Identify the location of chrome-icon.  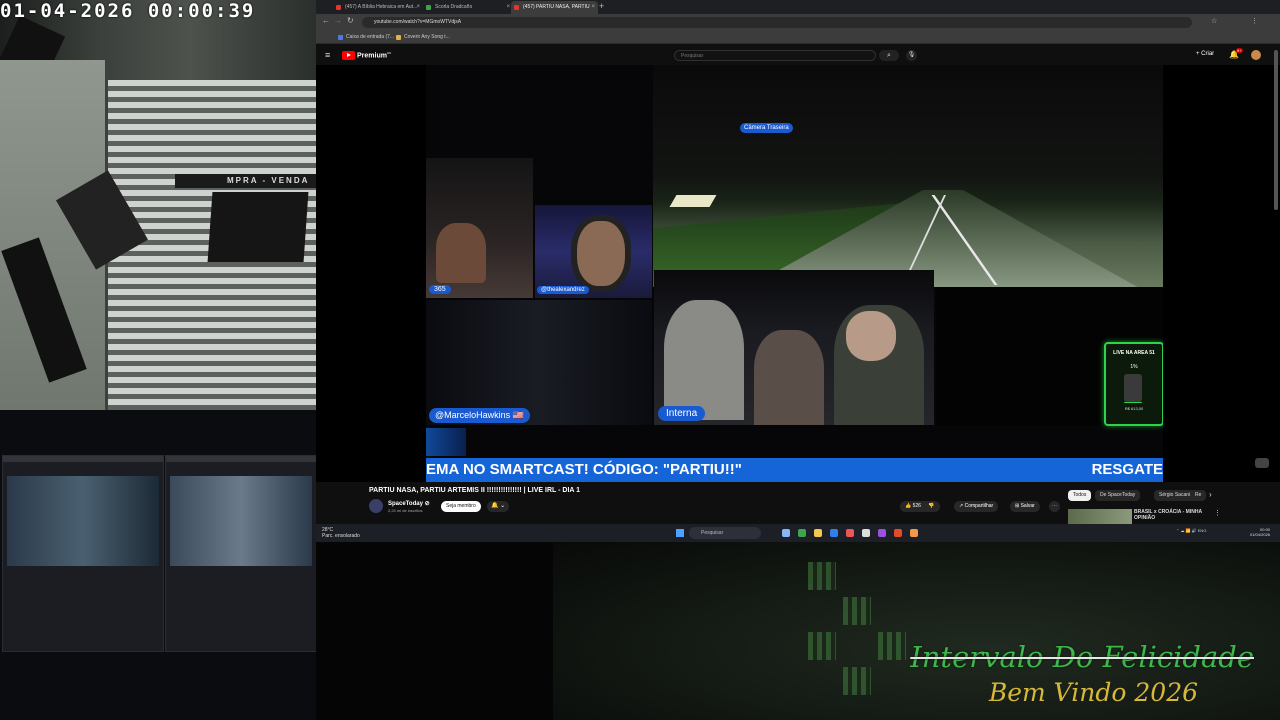
(802, 533).